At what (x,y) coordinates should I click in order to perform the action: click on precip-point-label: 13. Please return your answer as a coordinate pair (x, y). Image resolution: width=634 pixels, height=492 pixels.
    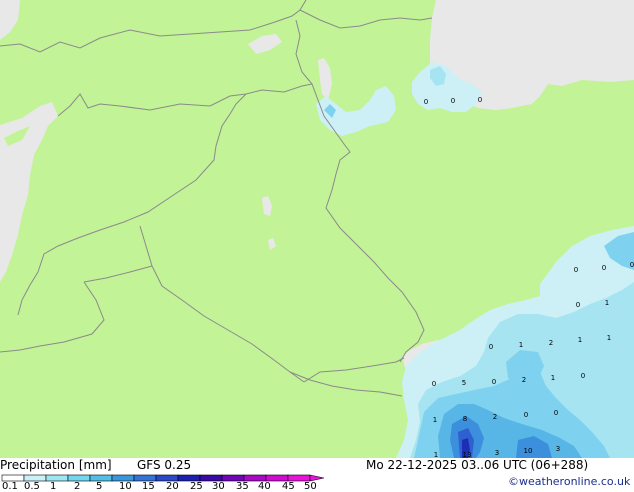
    Looking at the image, I should click on (467, 454).